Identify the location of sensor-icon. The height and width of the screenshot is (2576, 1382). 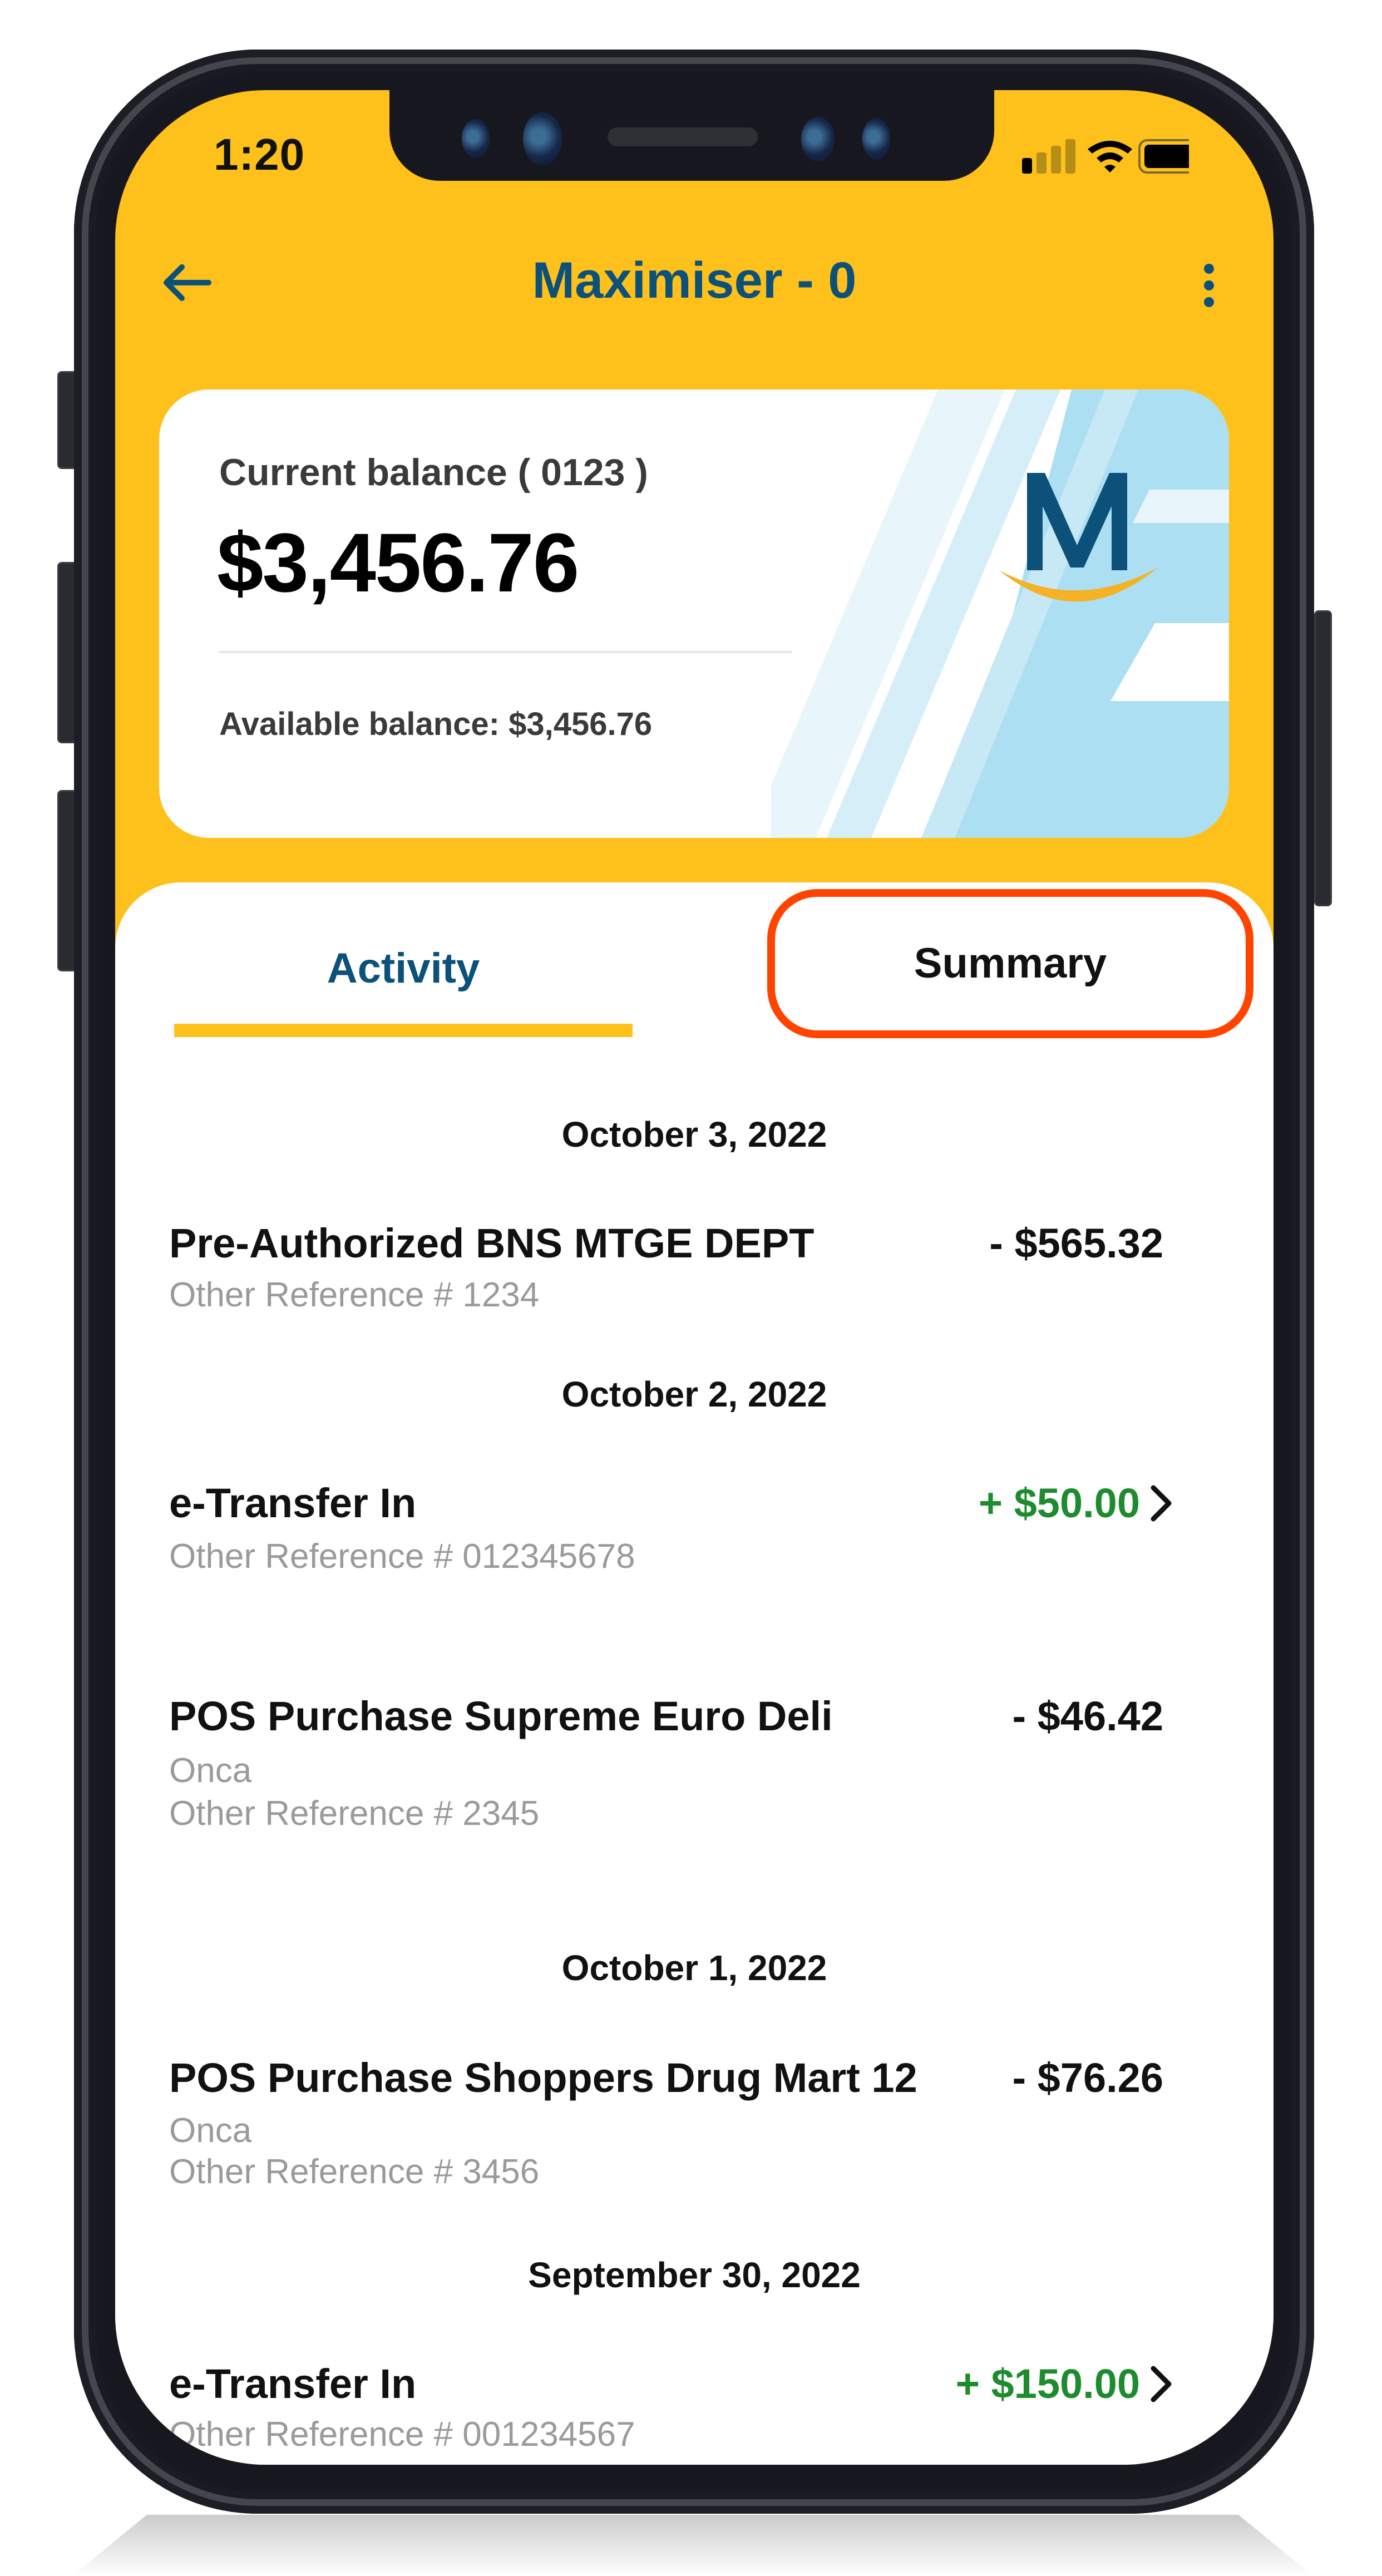
(476, 138).